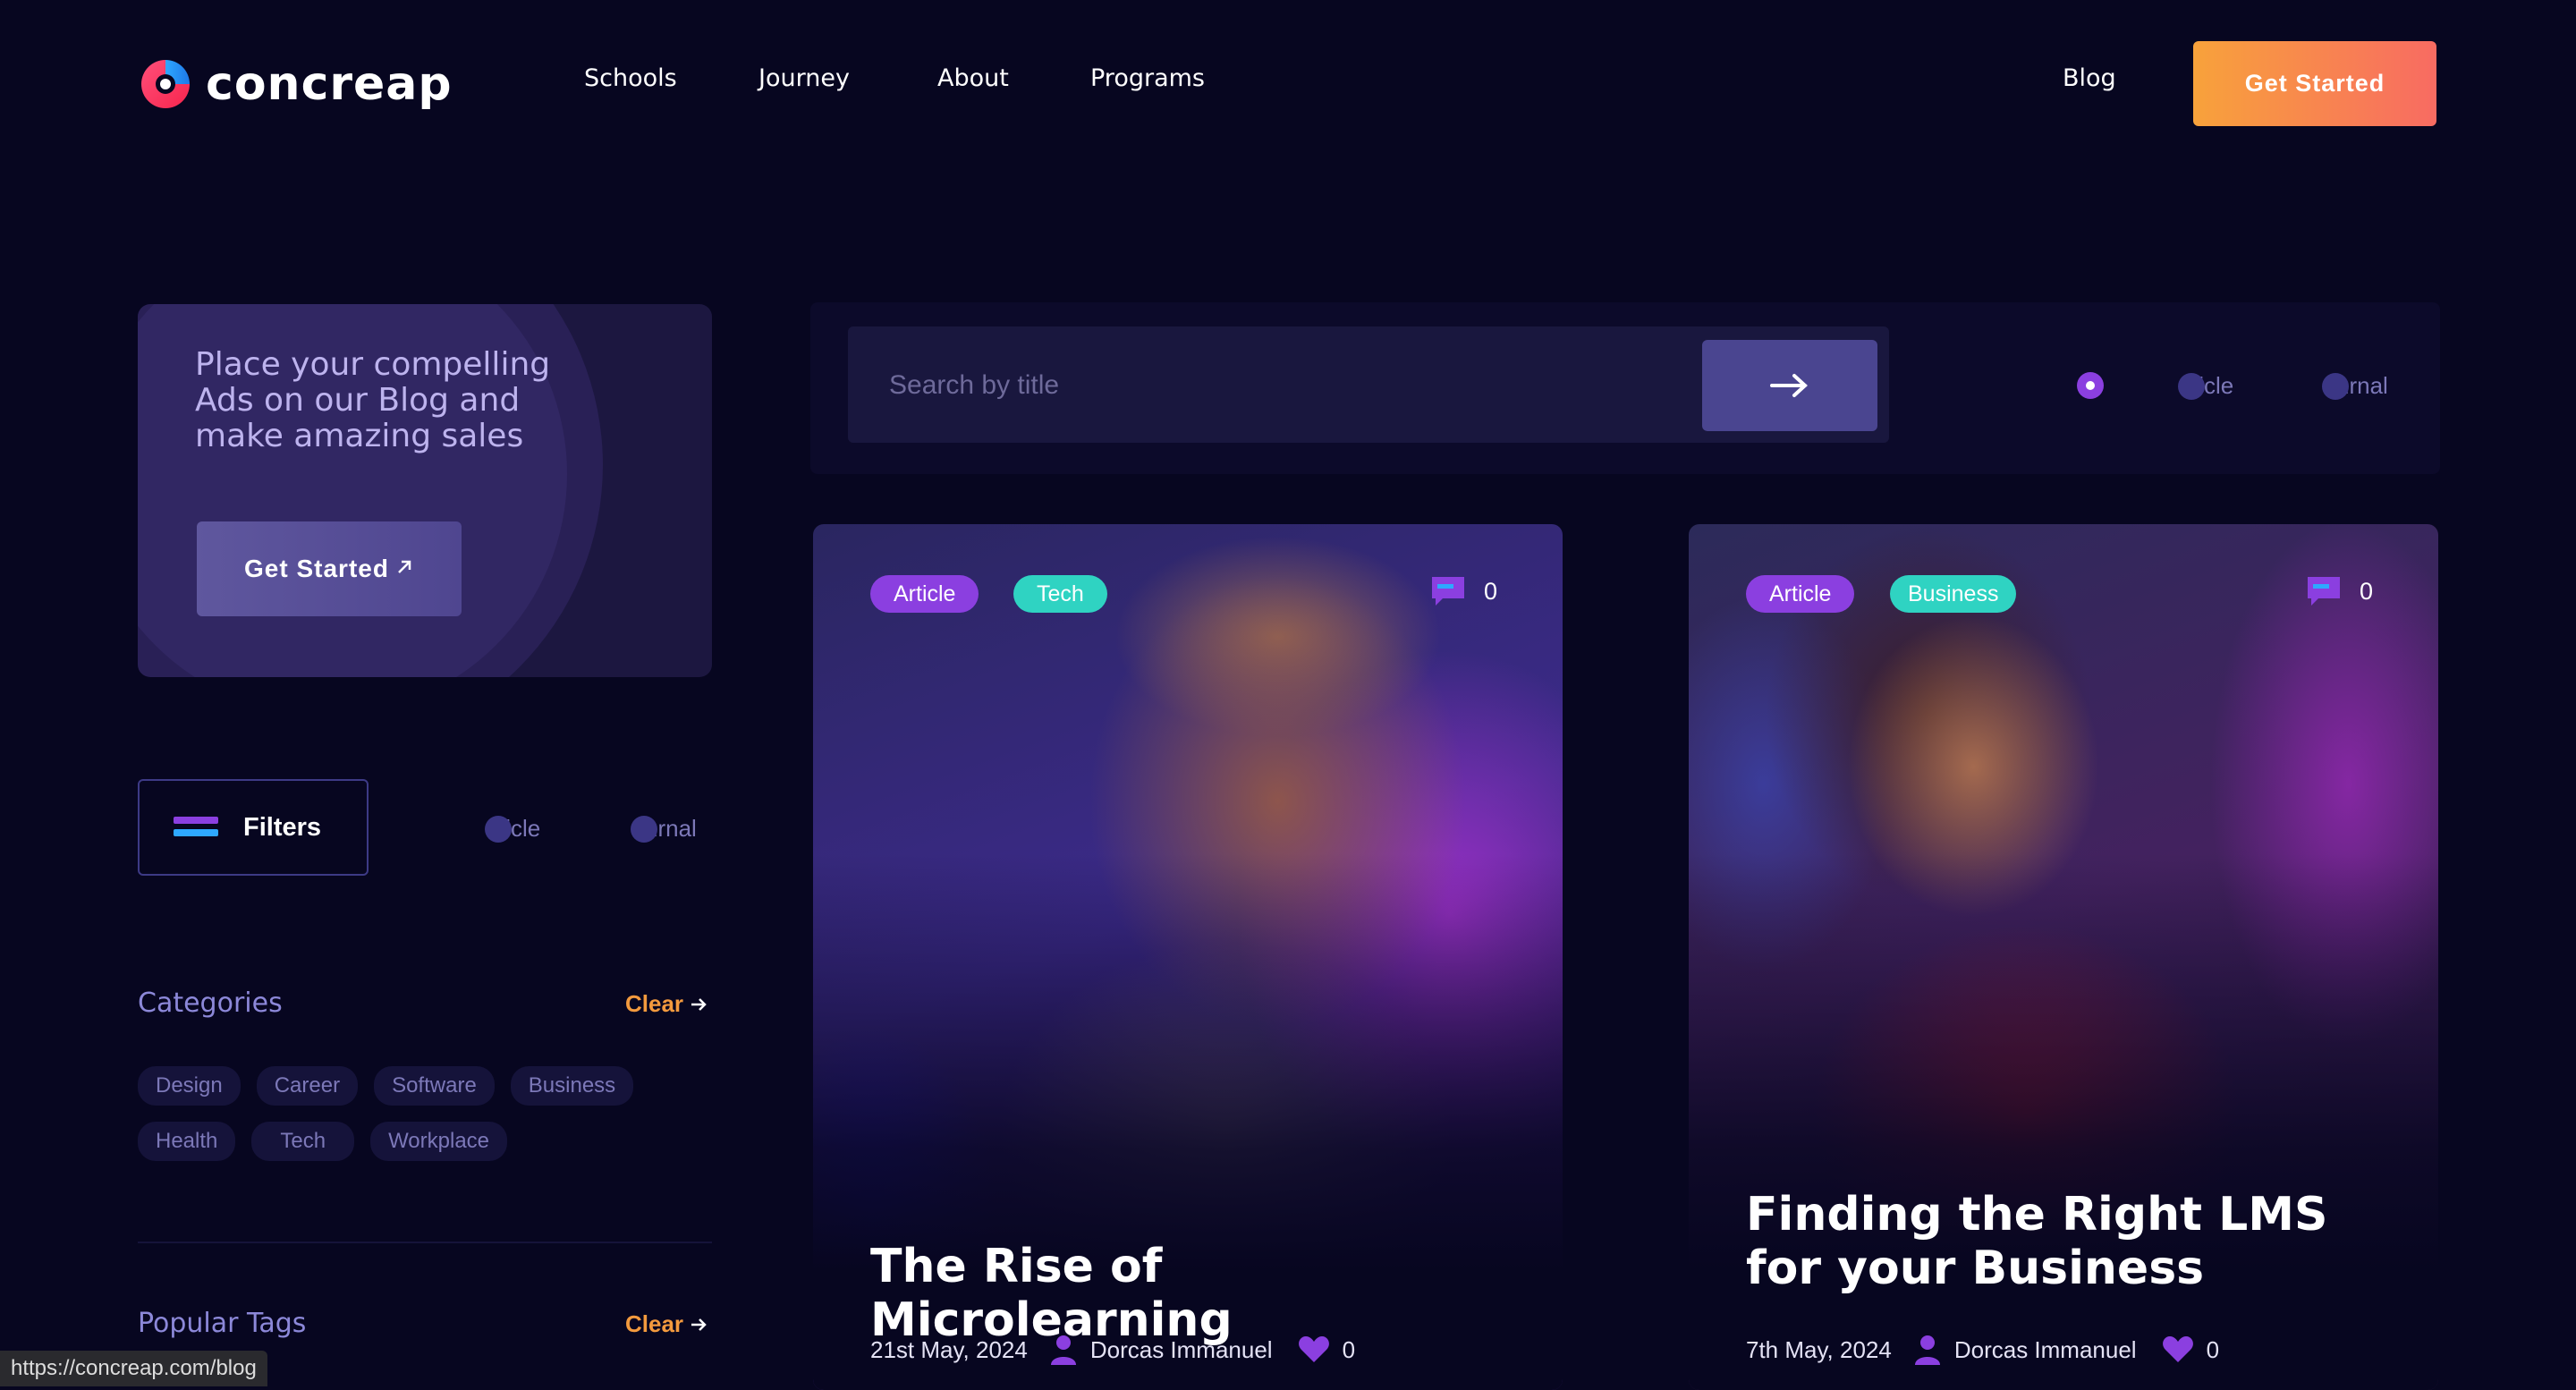  Describe the element at coordinates (664, 829) in the screenshot. I see `filter-radio-journal: urnal` at that location.